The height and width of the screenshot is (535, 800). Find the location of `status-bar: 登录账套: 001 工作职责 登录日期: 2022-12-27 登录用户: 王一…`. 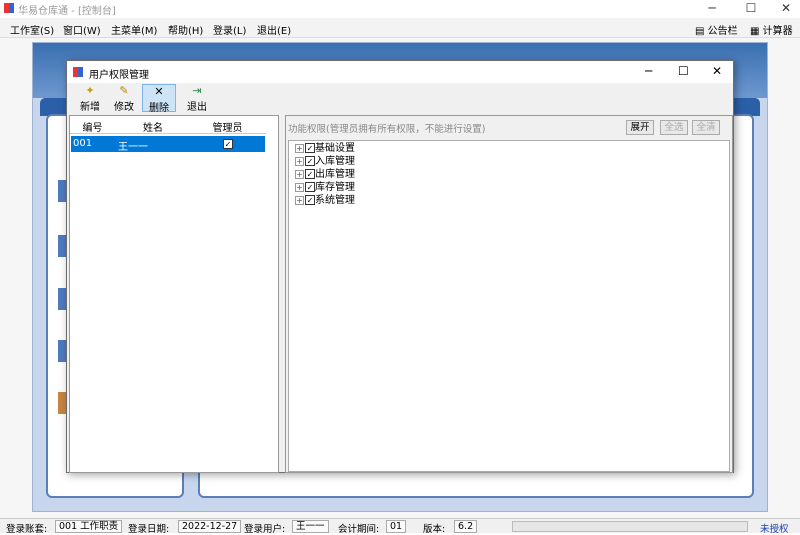

status-bar: 登录账套: 001 工作职责 登录日期: 2022-12-27 登录用户: 王一… is located at coordinates (400, 526).